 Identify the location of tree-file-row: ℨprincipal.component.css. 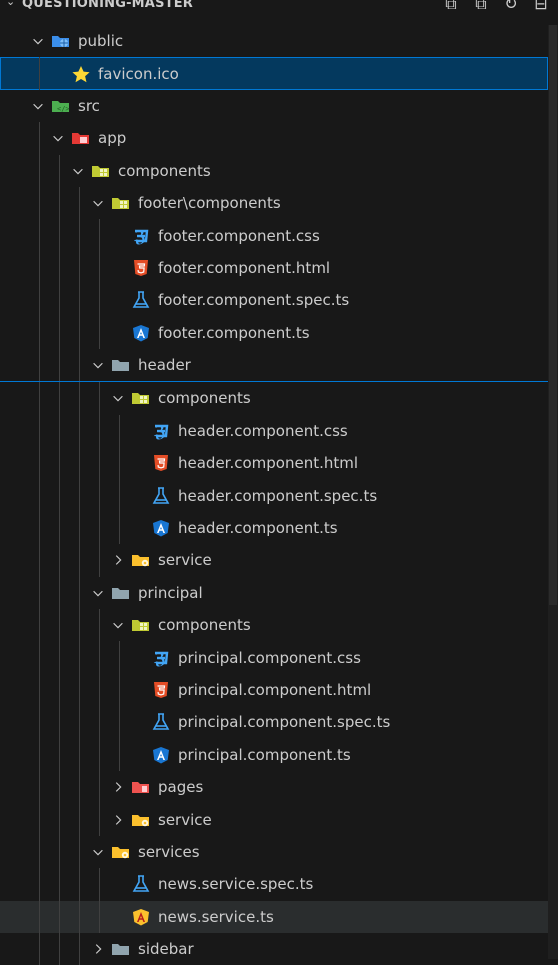
(274, 657).